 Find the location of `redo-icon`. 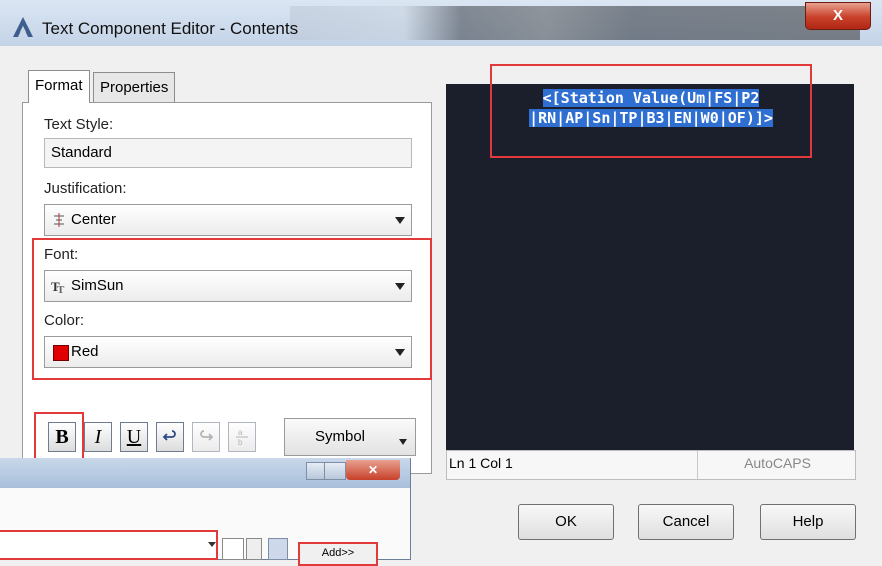

redo-icon is located at coordinates (207, 435).